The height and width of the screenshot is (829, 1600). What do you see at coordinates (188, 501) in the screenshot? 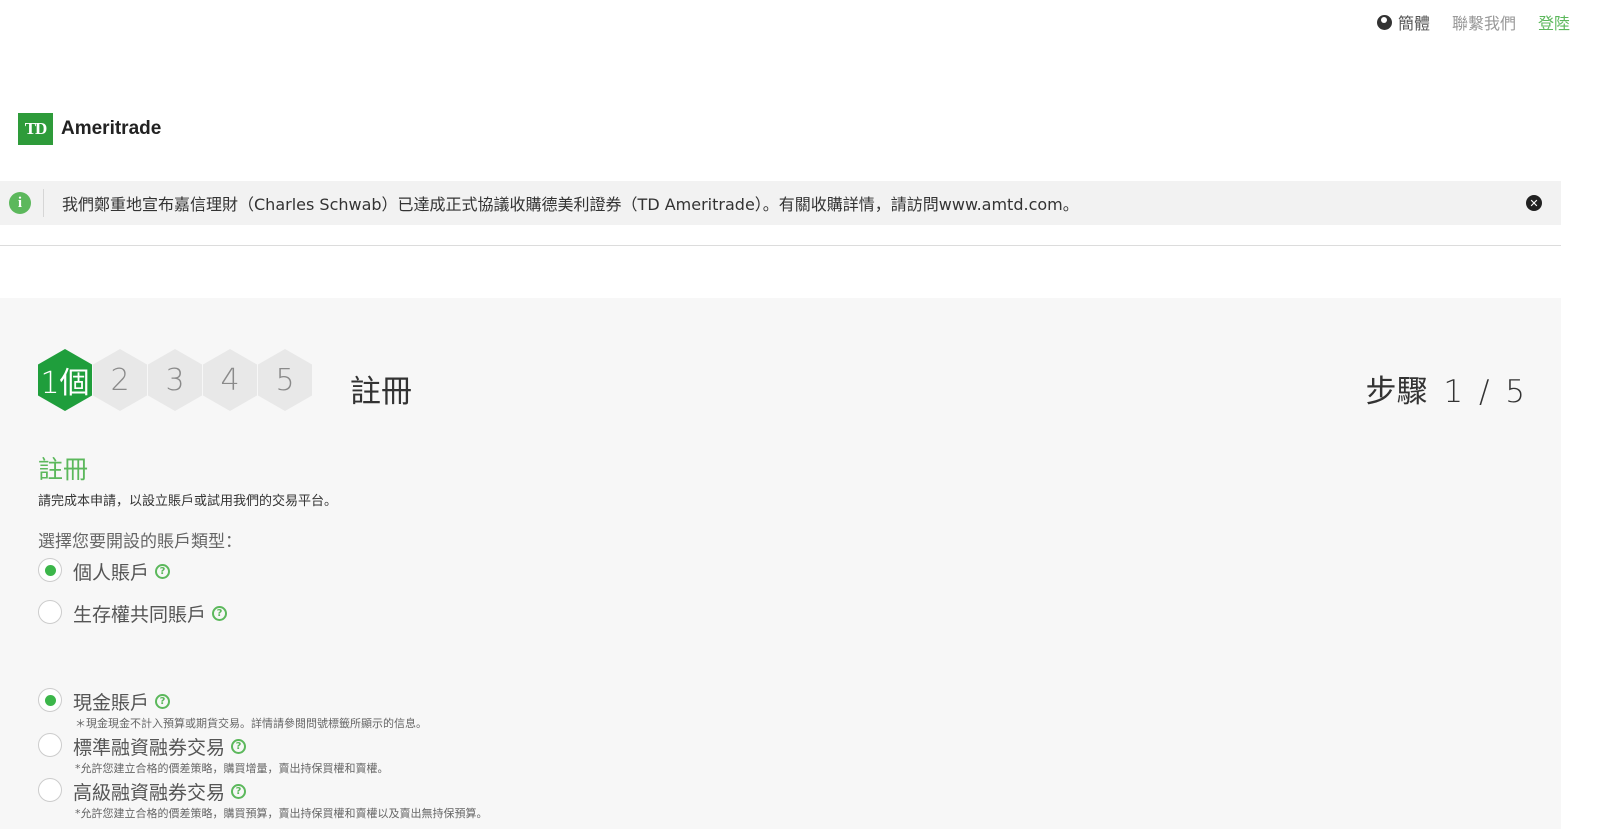
I see `form-description: 請完成本申請，以設立賬戶或試用我們的交易平台。` at bounding box center [188, 501].